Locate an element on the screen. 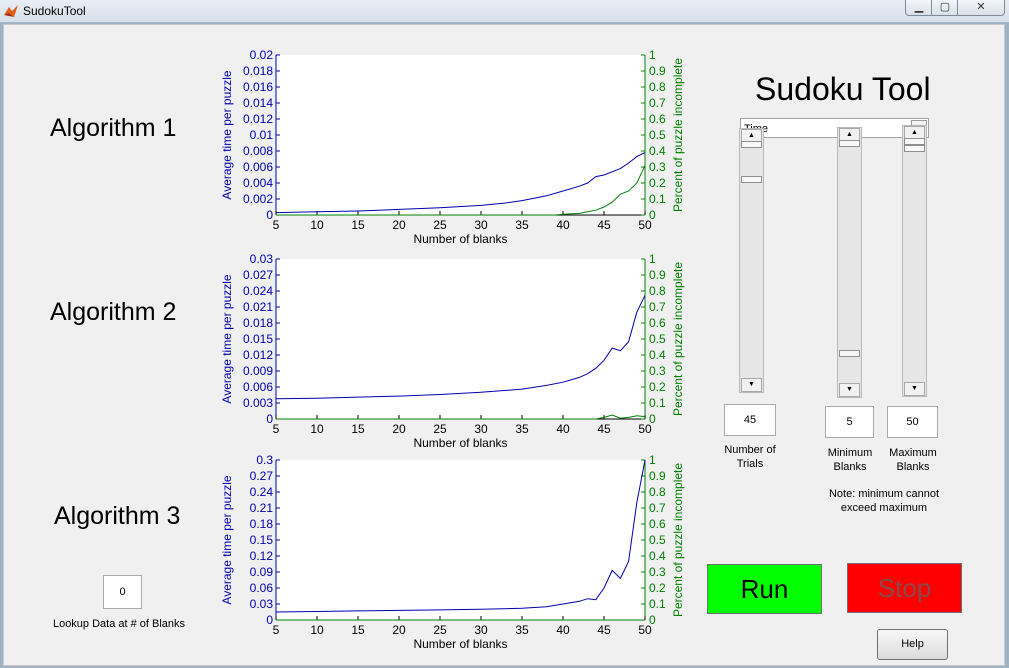 The height and width of the screenshot is (668, 1009). max-slider-thumb-top is located at coordinates (914, 141).